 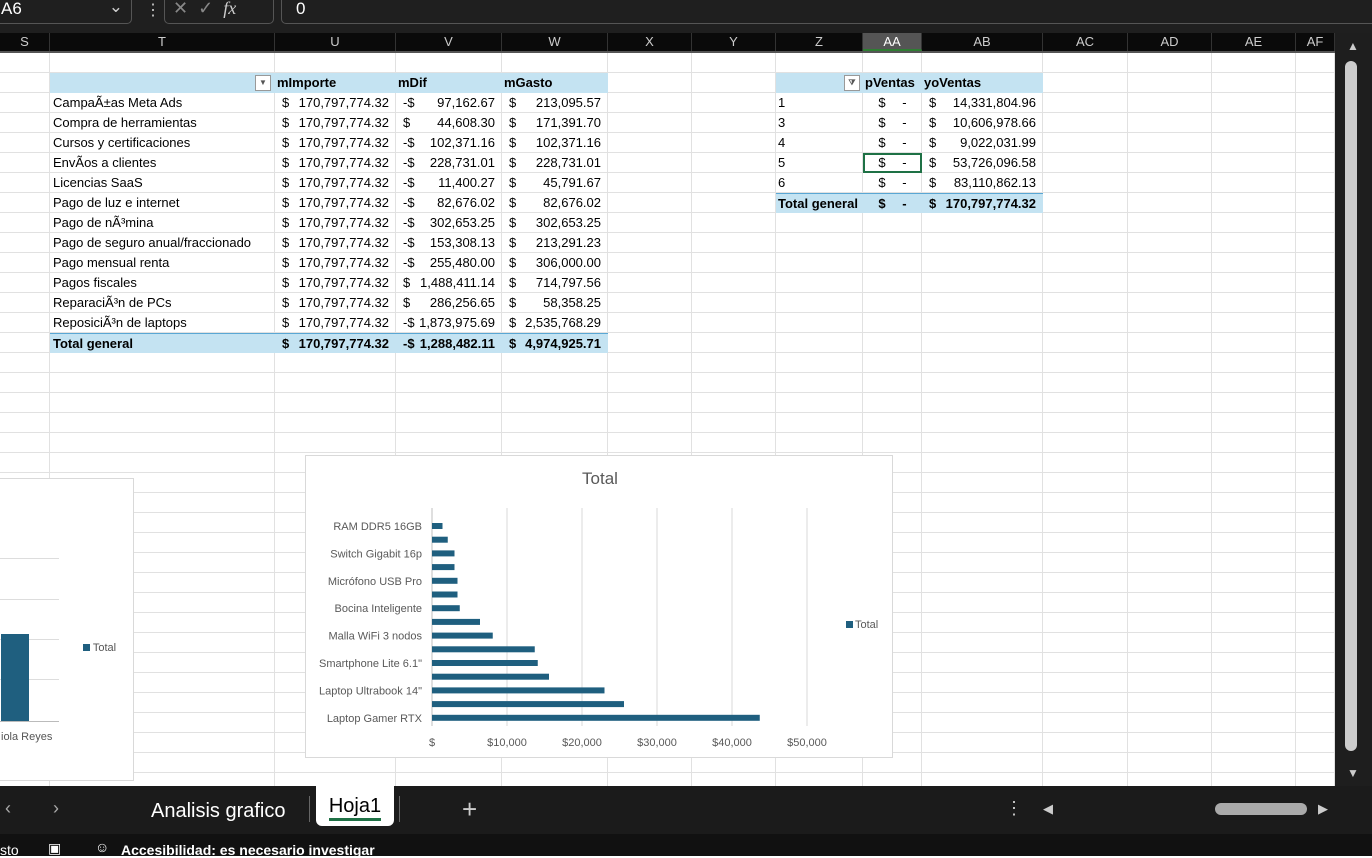 What do you see at coordinates (162, 263) in the screenshot?
I see `row-label: Pago mensual renta` at bounding box center [162, 263].